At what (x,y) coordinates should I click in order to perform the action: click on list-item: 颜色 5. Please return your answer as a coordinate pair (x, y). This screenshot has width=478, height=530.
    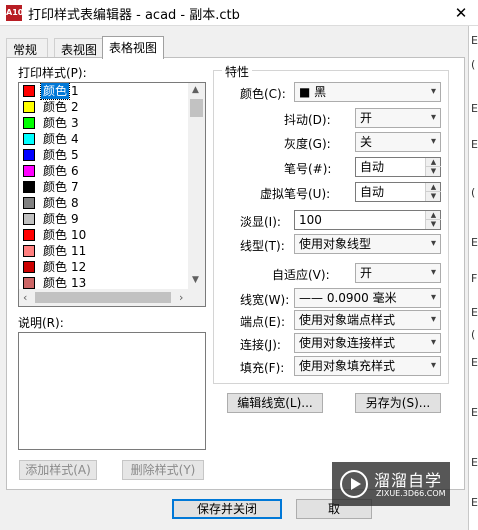
    Looking at the image, I should click on (104, 155).